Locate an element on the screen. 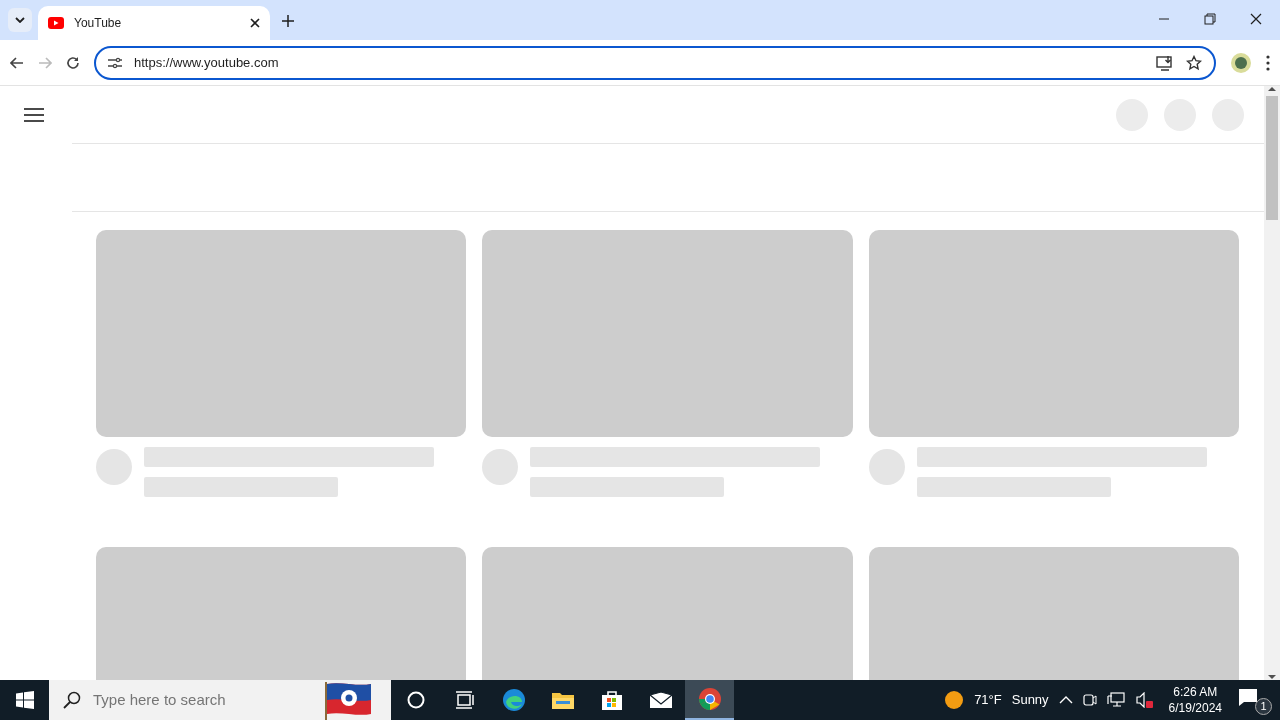 The image size is (1280, 720). notification-button: 1 is located at coordinates (1255, 700).